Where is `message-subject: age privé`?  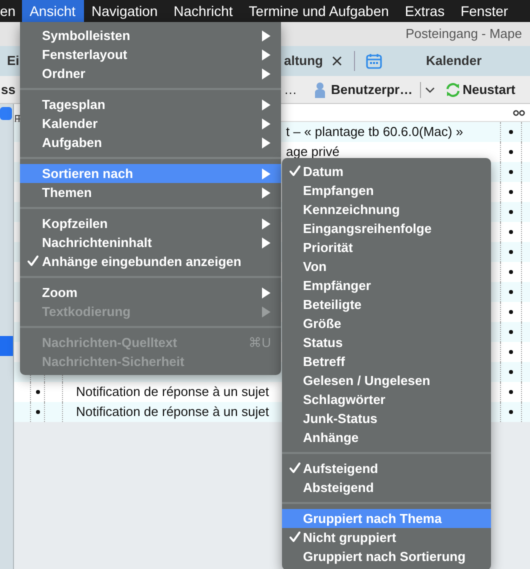
message-subject: age privé is located at coordinates (313, 151).